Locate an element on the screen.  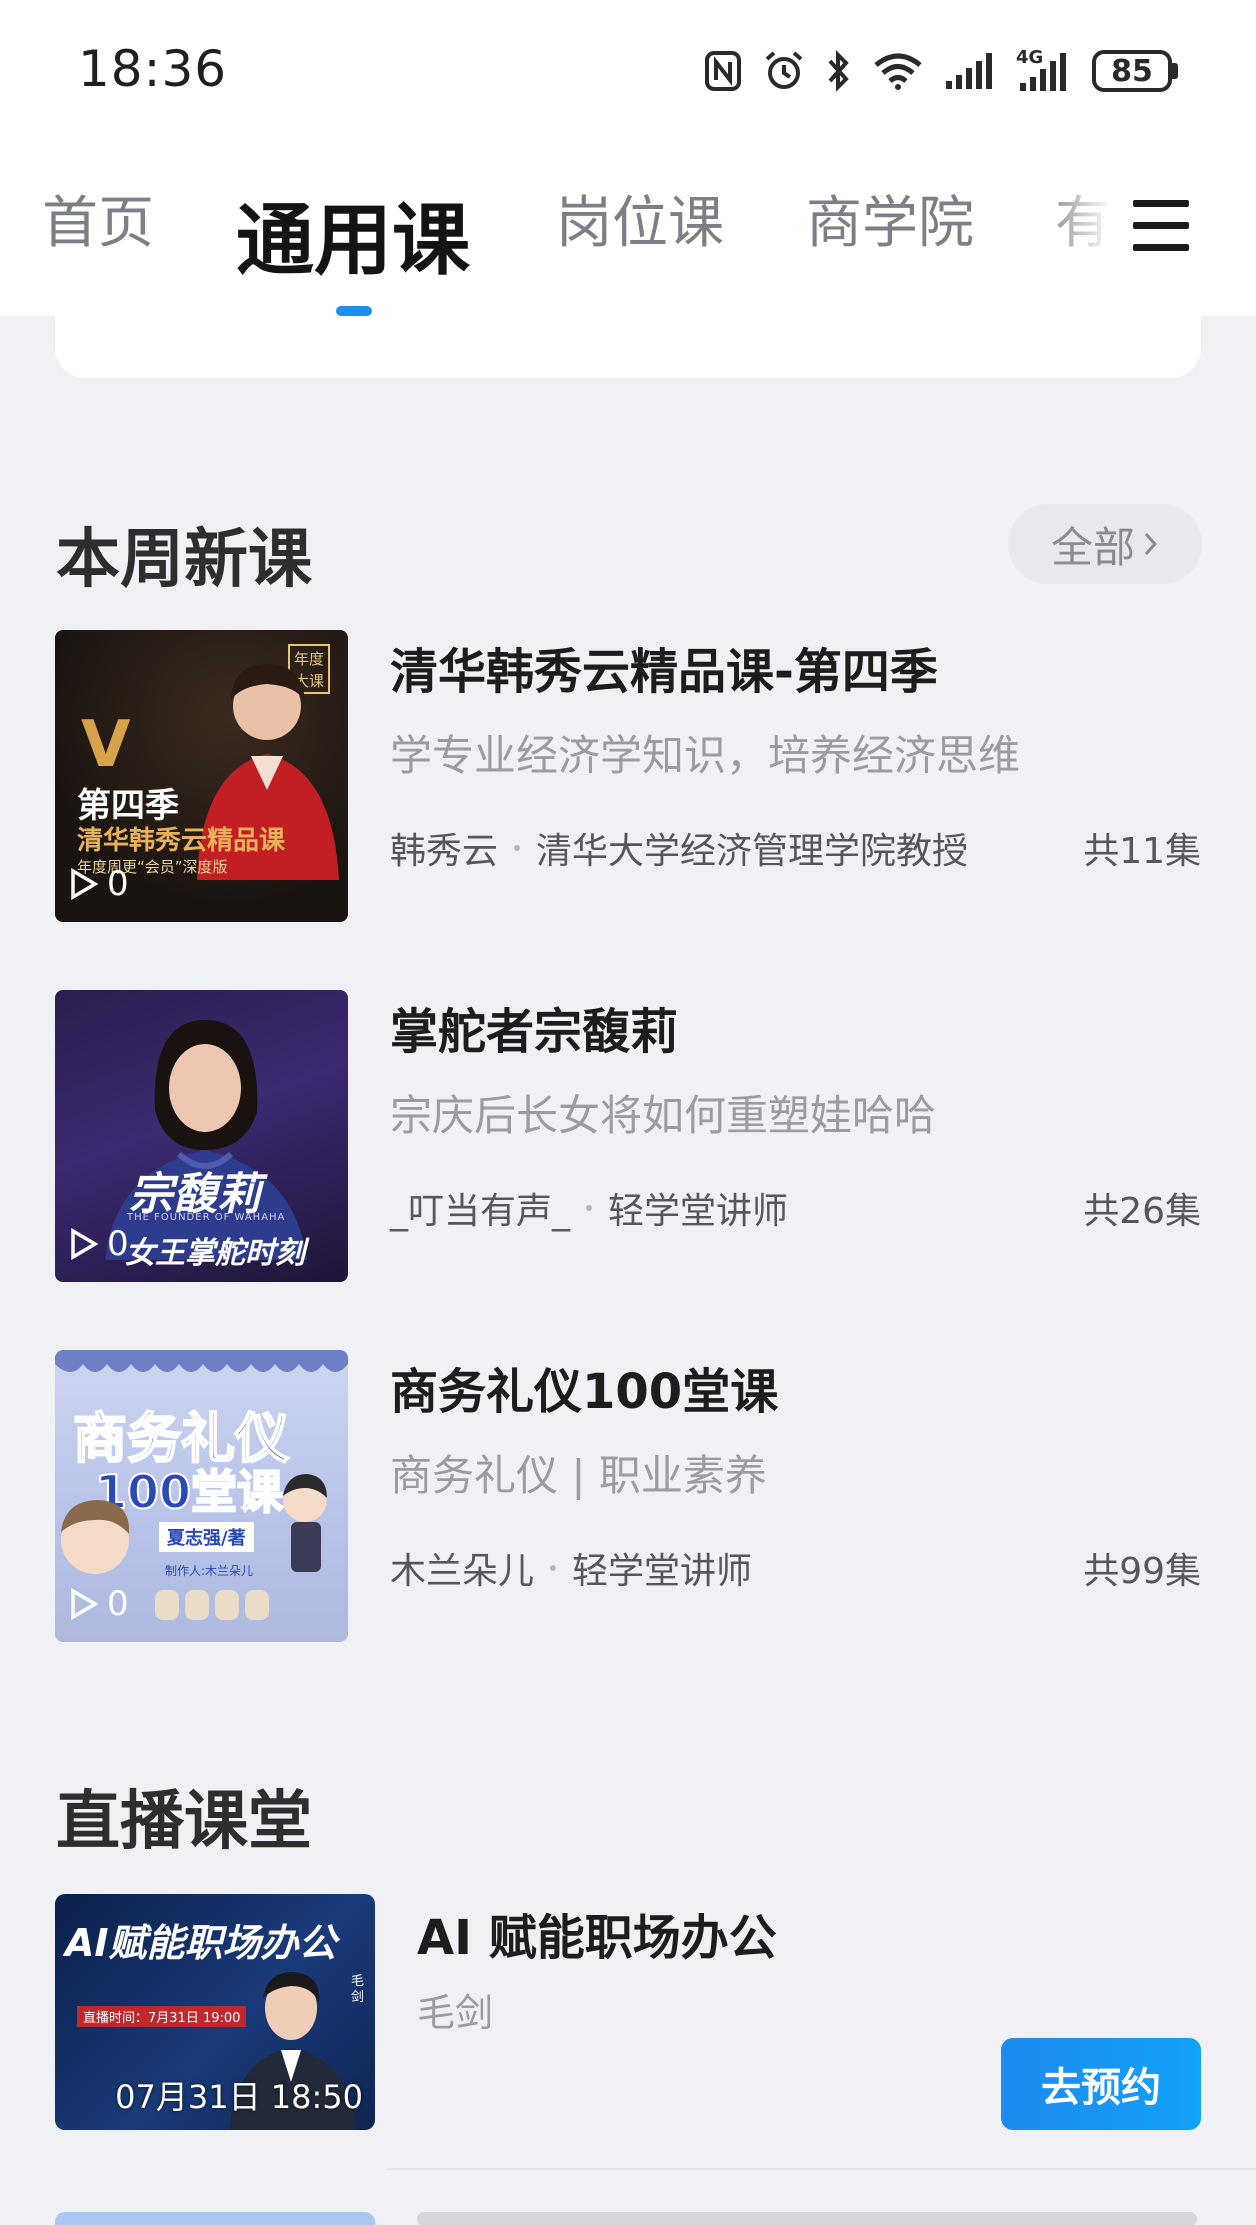
episode-count: 共26集 is located at coordinates (1142, 1211).